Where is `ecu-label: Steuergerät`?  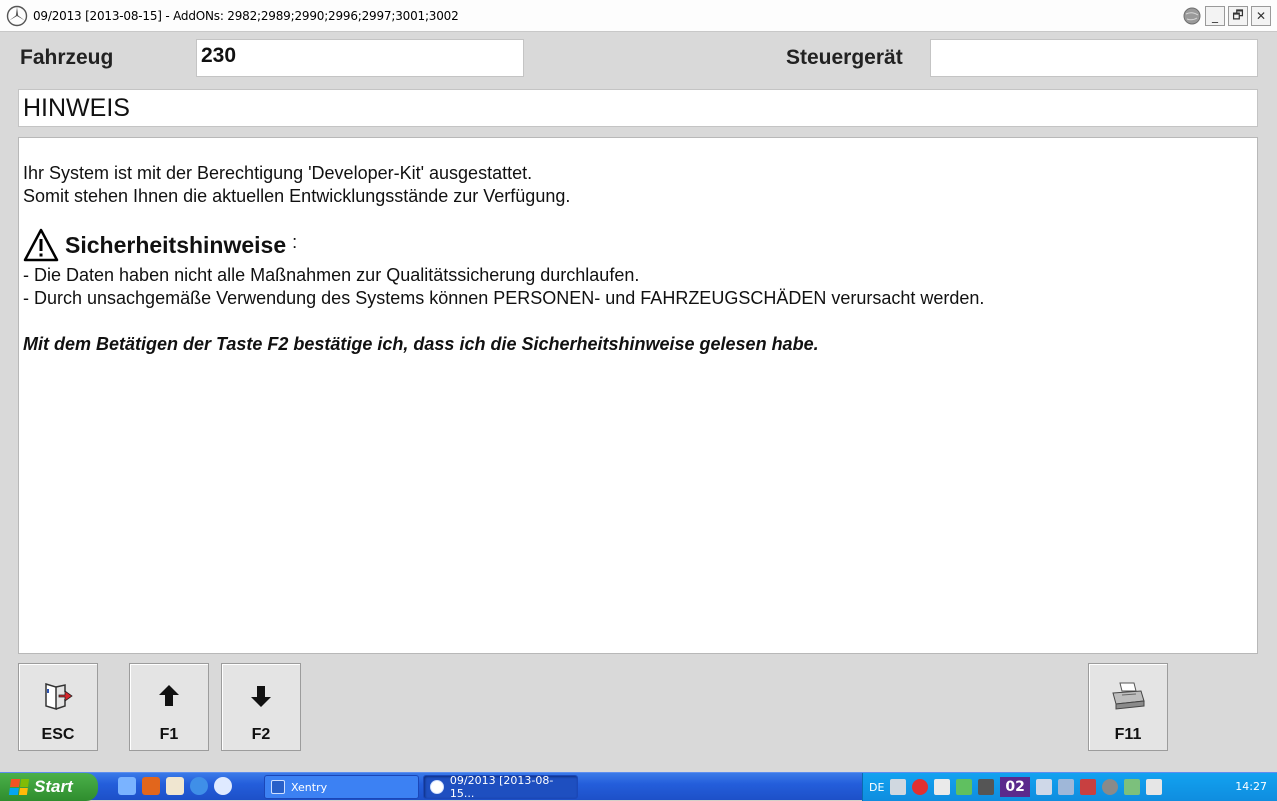 ecu-label: Steuergerät is located at coordinates (844, 57).